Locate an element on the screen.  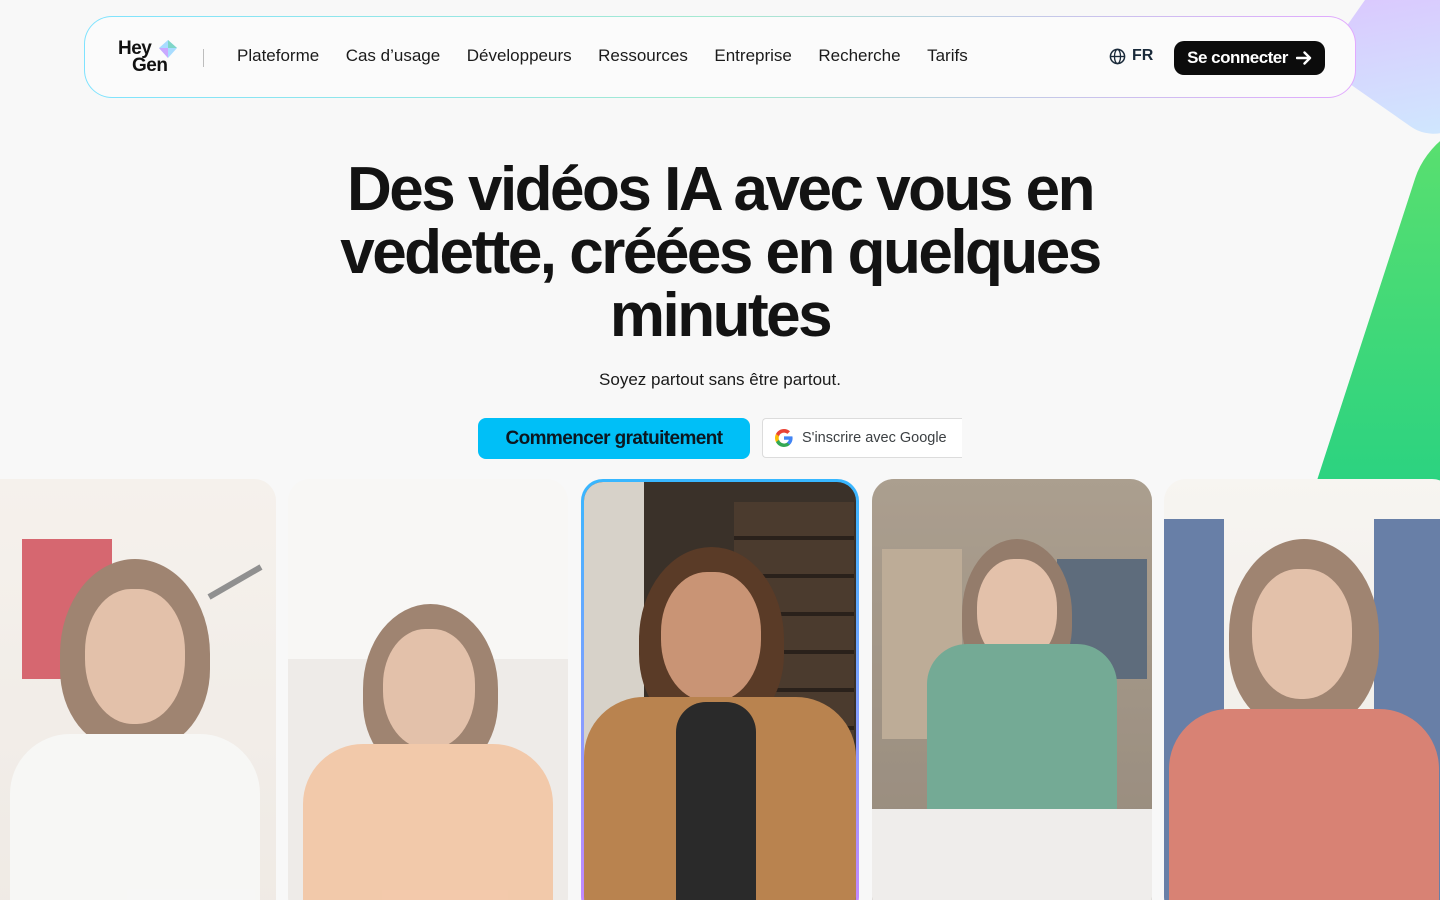
nav-item-entreprise: Entreprise is located at coordinates (752, 56).